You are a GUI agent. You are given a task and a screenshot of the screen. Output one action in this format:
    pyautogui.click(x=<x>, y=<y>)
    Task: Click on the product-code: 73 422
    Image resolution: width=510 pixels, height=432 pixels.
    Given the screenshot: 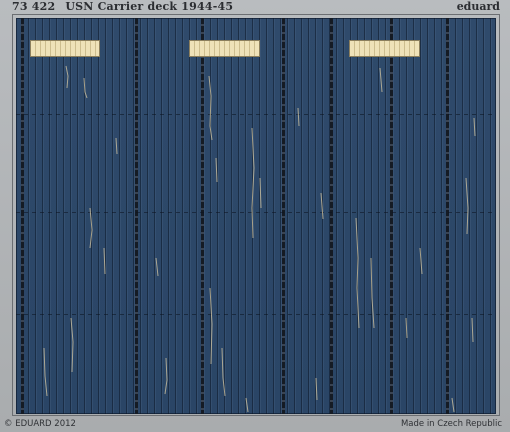 What is the action you would take?
    pyautogui.click(x=34, y=6)
    